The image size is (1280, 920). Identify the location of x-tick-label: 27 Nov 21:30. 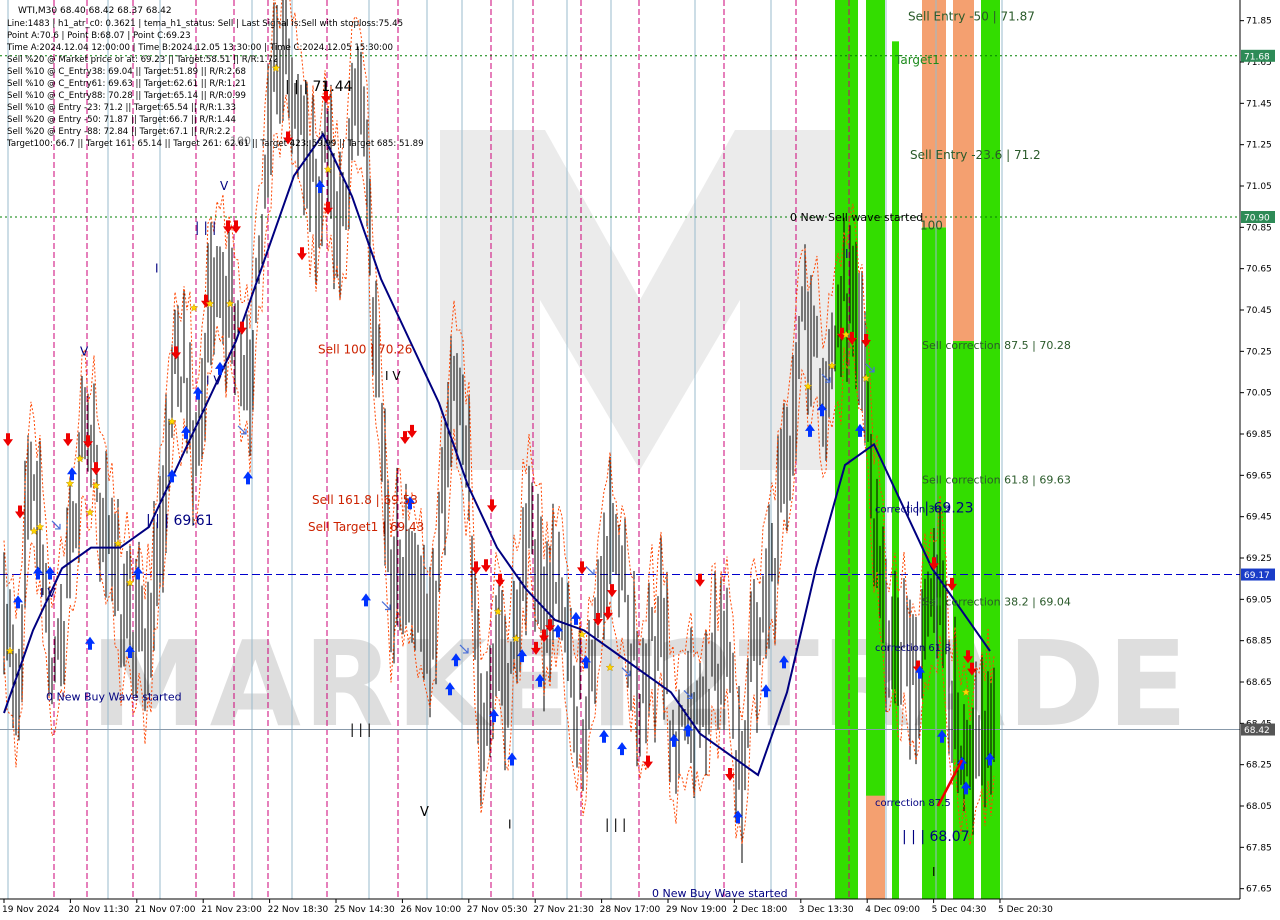
(563, 910).